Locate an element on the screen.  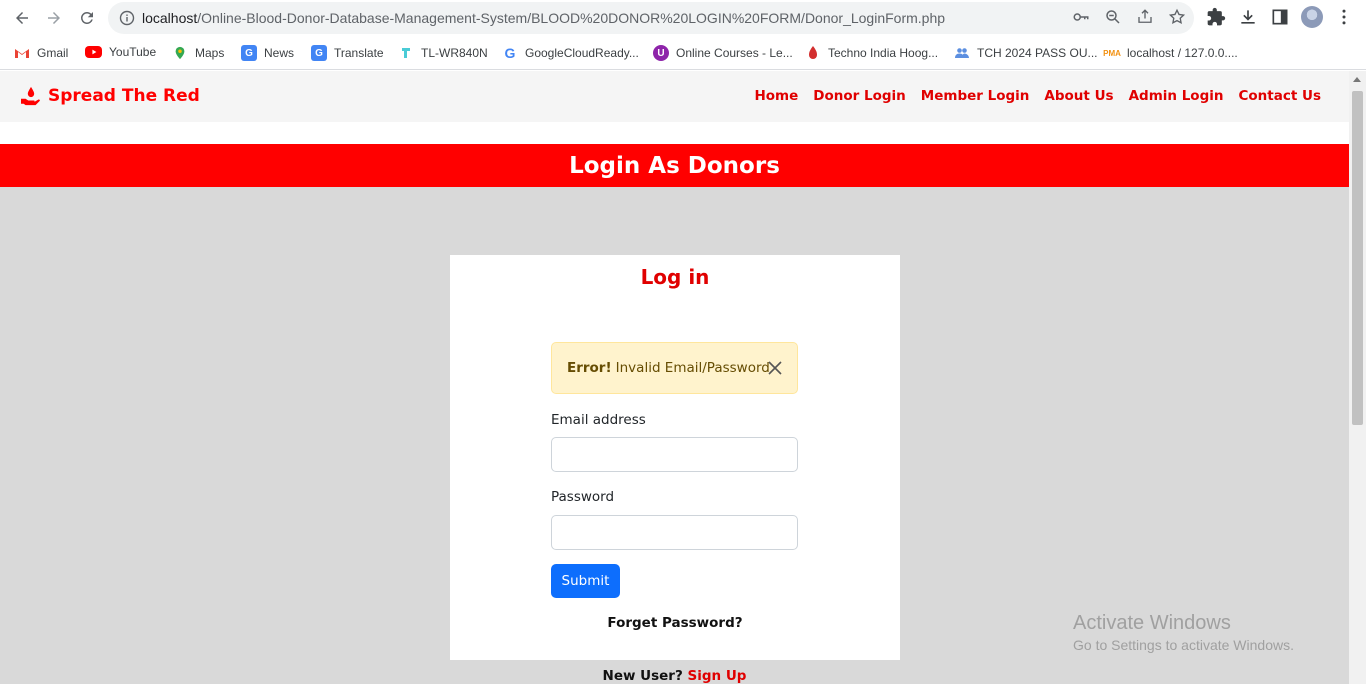
scroll-up-arrow-icon is located at coordinates (1357, 79).